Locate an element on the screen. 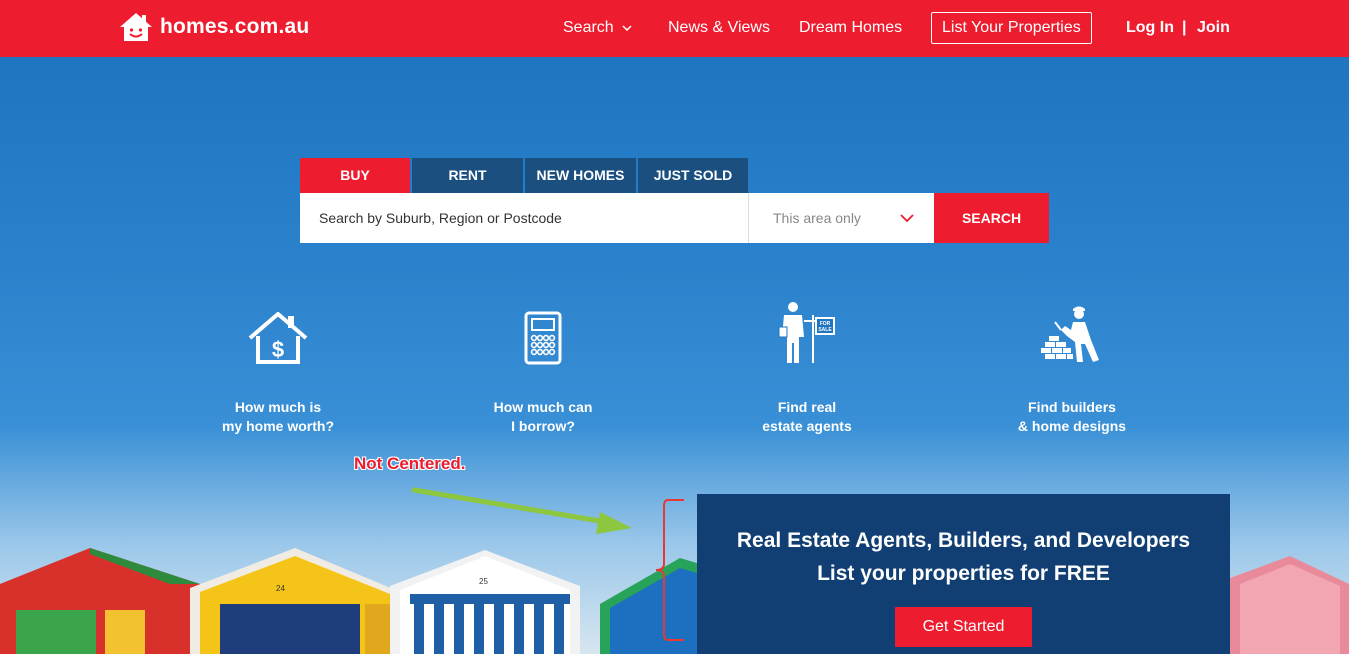 This screenshot has width=1349, height=654. hut-number: 25 is located at coordinates (483, 581).